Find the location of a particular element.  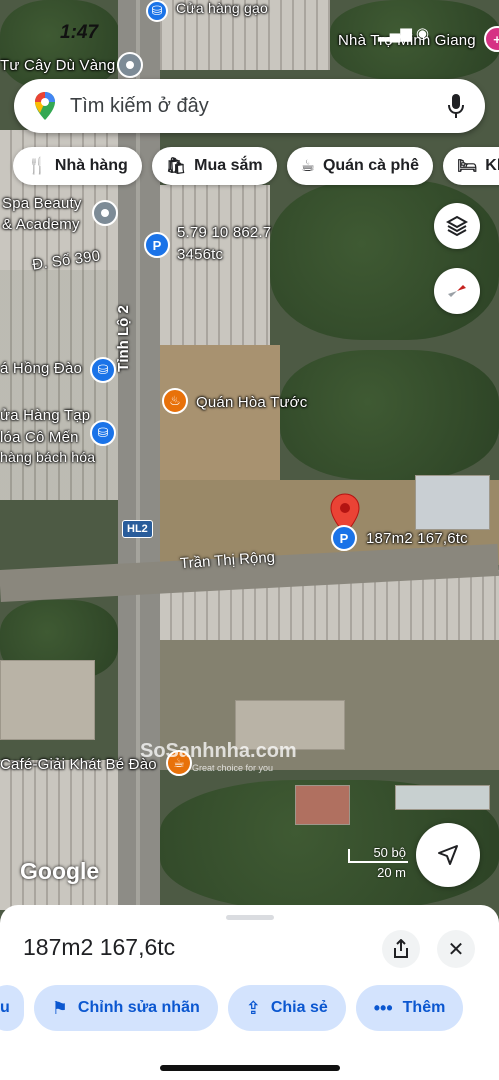

drag-handle is located at coordinates (250, 917).